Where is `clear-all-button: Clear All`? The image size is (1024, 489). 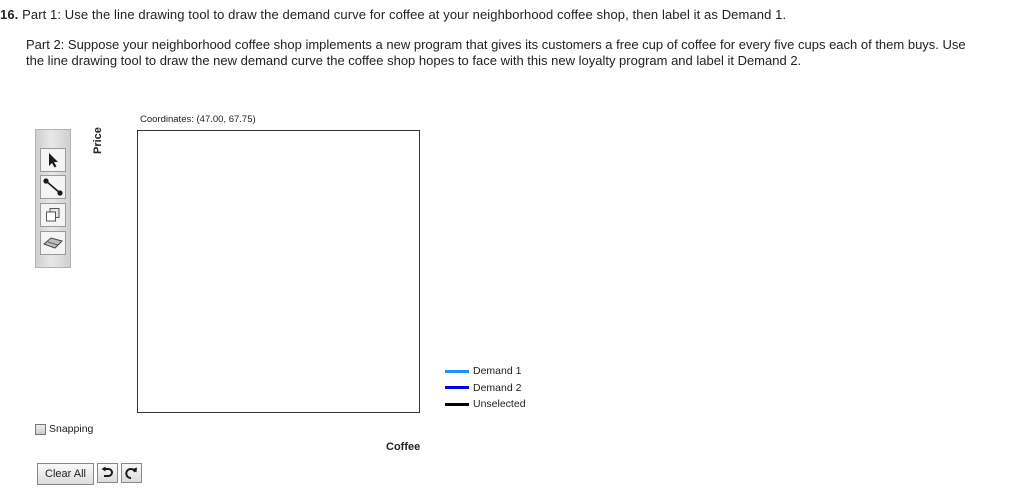
clear-all-button: Clear All is located at coordinates (65, 474).